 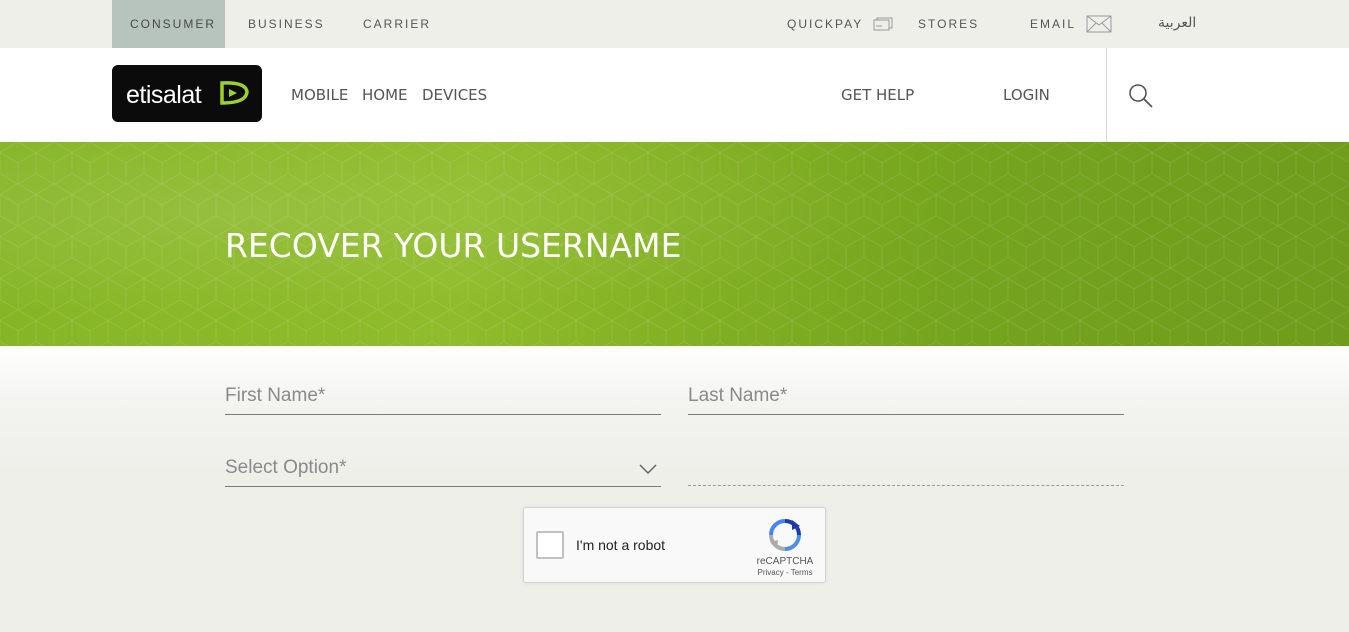 I want to click on etisalat-logo: etisalat, so click(x=187, y=93).